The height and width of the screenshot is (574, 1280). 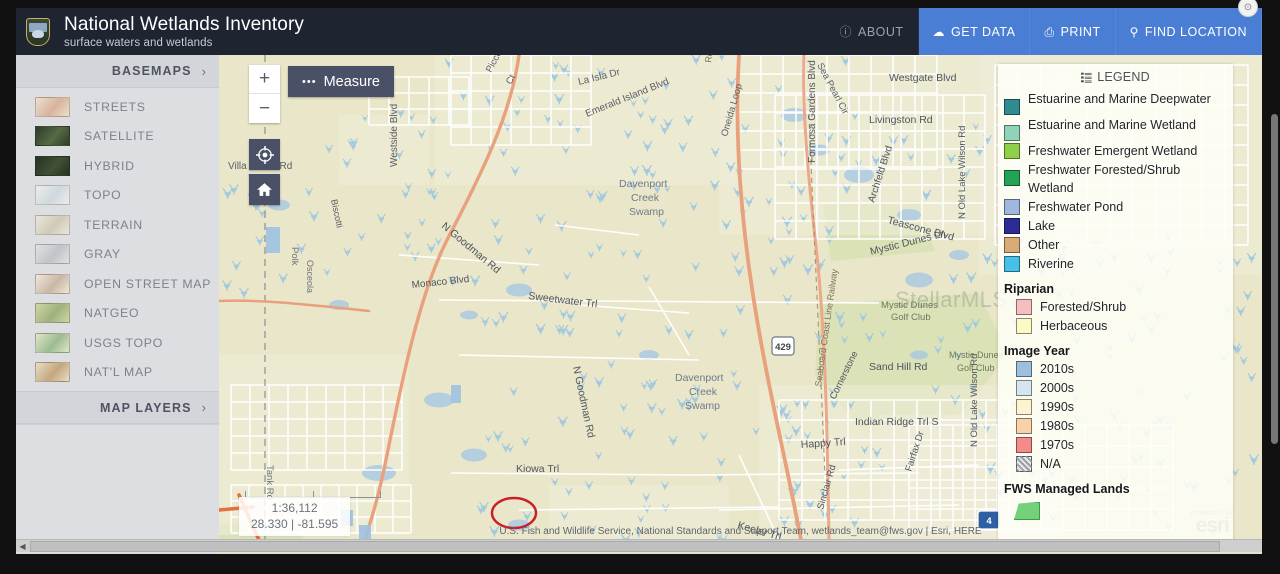 I want to click on nav-button-find-location: ⚲ FIND LOCATION, so click(x=1188, y=31).